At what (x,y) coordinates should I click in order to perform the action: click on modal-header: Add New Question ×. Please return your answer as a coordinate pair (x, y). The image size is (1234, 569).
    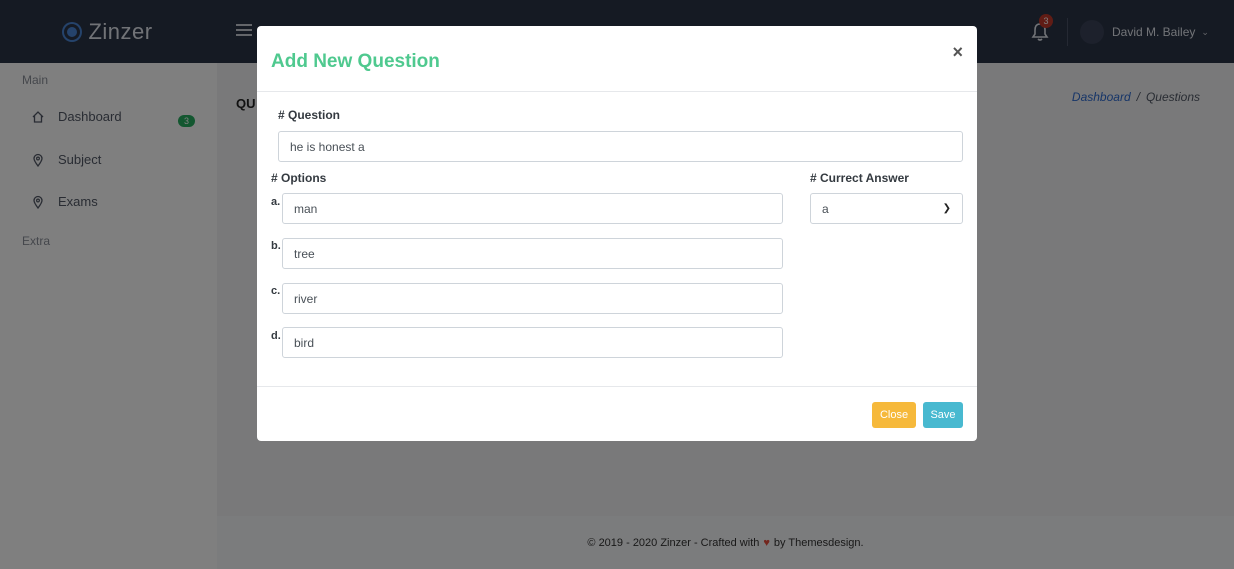
    Looking at the image, I should click on (617, 59).